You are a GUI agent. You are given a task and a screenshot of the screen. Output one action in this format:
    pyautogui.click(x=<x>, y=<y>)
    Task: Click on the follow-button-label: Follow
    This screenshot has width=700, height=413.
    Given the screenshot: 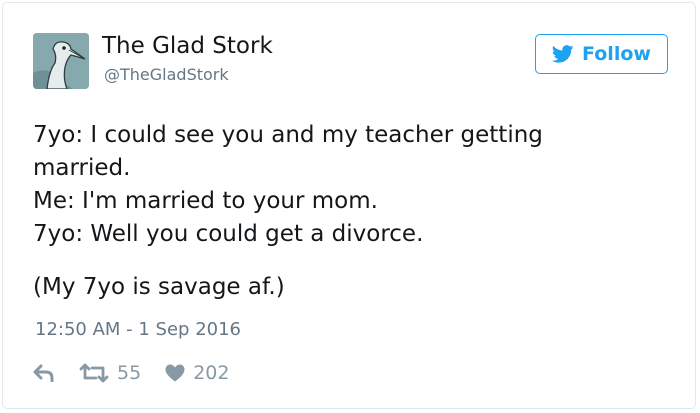 What is the action you would take?
    pyautogui.click(x=616, y=54)
    